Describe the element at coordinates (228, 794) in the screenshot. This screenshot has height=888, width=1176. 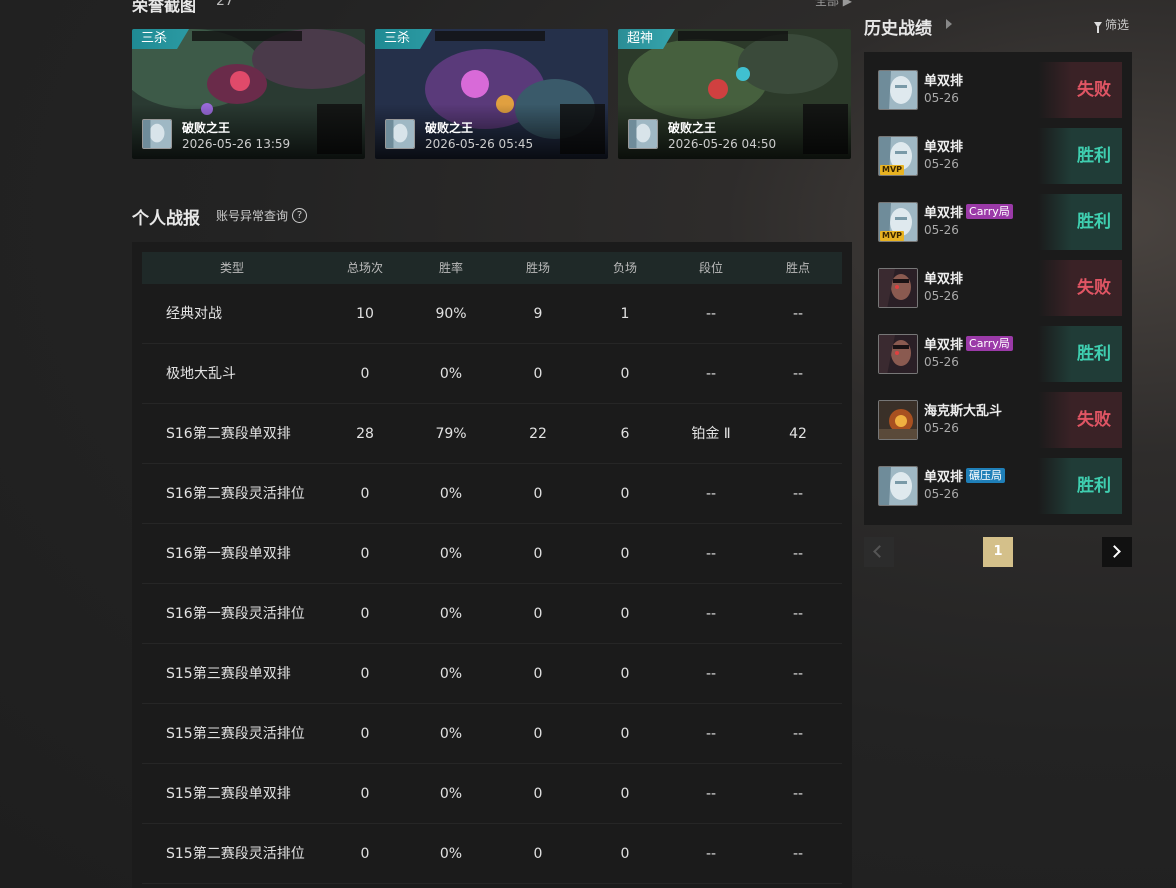
I see `table-cell: S15第二赛段单双排` at that location.